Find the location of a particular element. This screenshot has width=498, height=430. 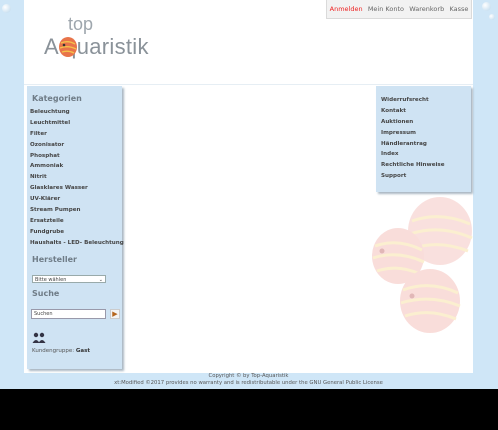

search-input: Suchen is located at coordinates (68, 314).